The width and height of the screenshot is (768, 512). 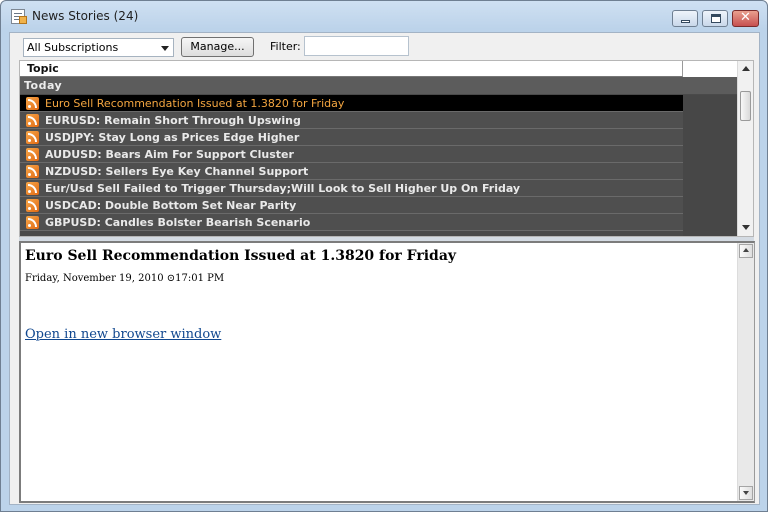 I want to click on minimize-button, so click(x=685, y=18).